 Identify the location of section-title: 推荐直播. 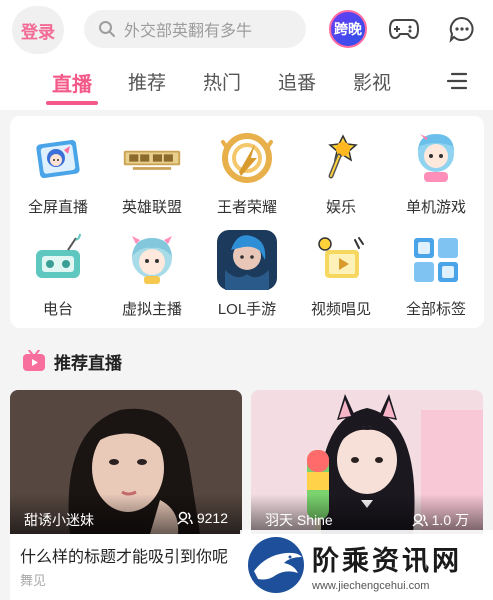
(88, 363).